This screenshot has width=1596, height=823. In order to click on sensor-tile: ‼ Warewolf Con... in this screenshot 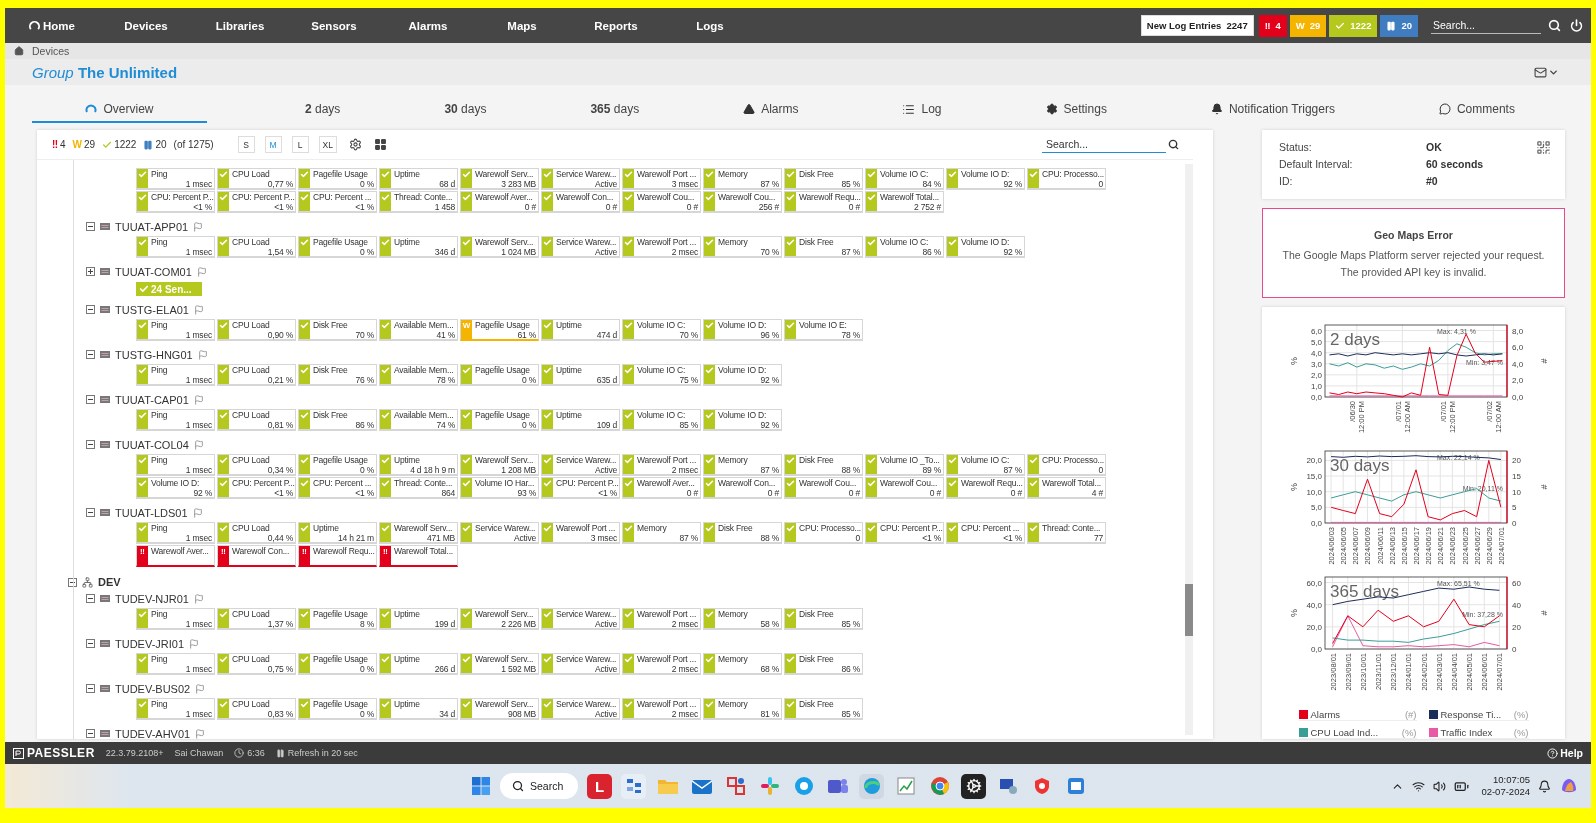, I will do `click(256, 556)`.